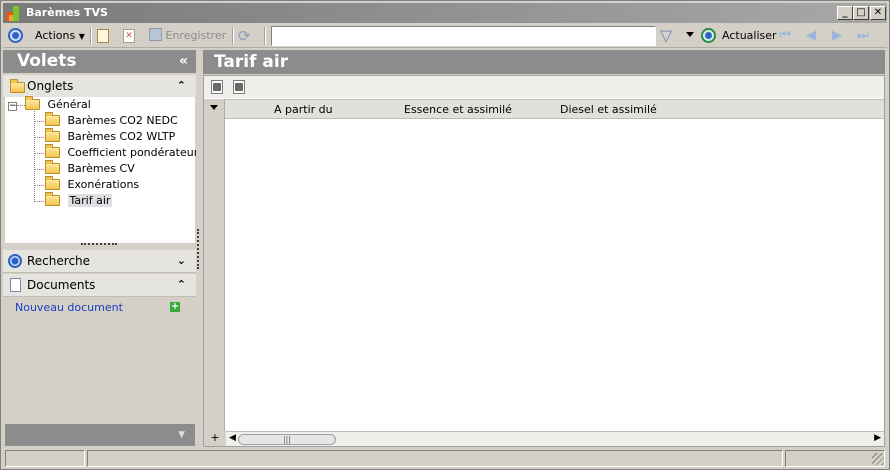 Image resolution: width=890 pixels, height=470 pixels. I want to click on tree-item-label: Barèmes CO2 NEDC, so click(122, 120).